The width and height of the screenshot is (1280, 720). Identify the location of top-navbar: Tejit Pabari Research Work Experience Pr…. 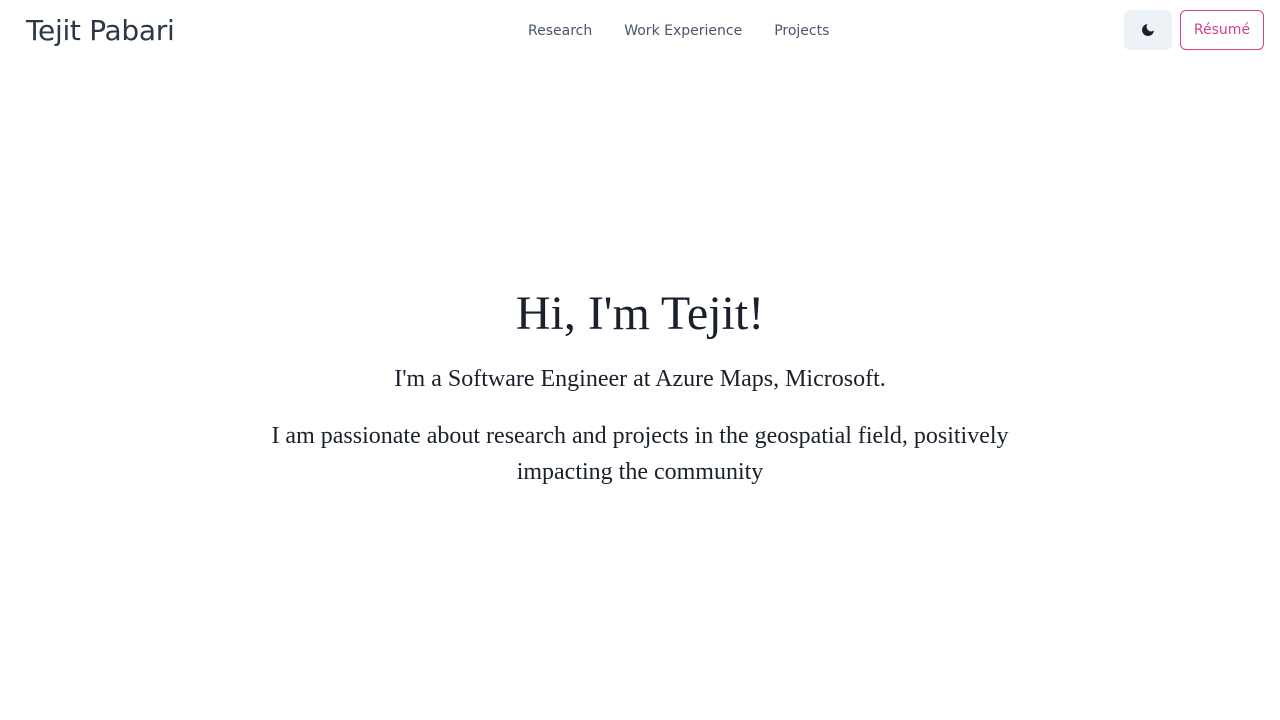
(640, 31).